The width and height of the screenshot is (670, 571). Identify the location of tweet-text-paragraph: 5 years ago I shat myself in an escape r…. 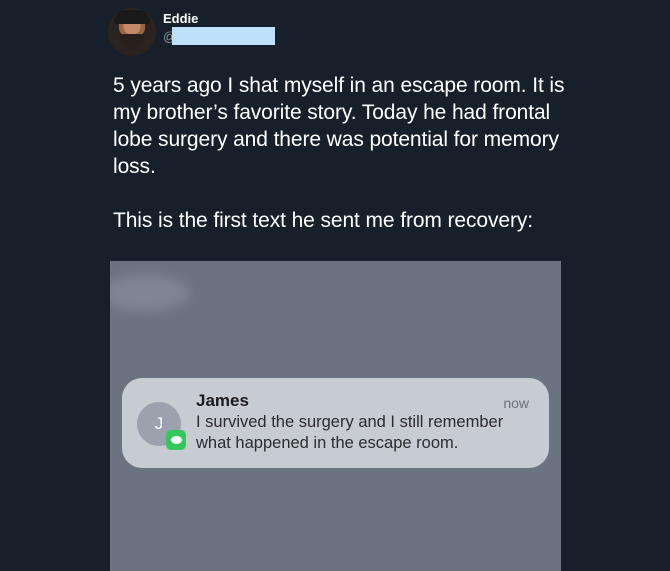
(339, 126).